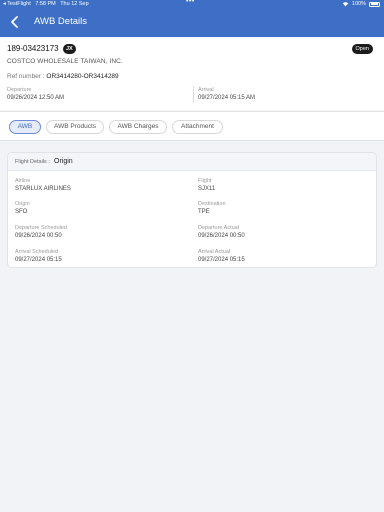 Image resolution: width=384 pixels, height=512 pixels. What do you see at coordinates (43, 189) in the screenshot?
I see `airline-value: STARLUX AIRLINES` at bounding box center [43, 189].